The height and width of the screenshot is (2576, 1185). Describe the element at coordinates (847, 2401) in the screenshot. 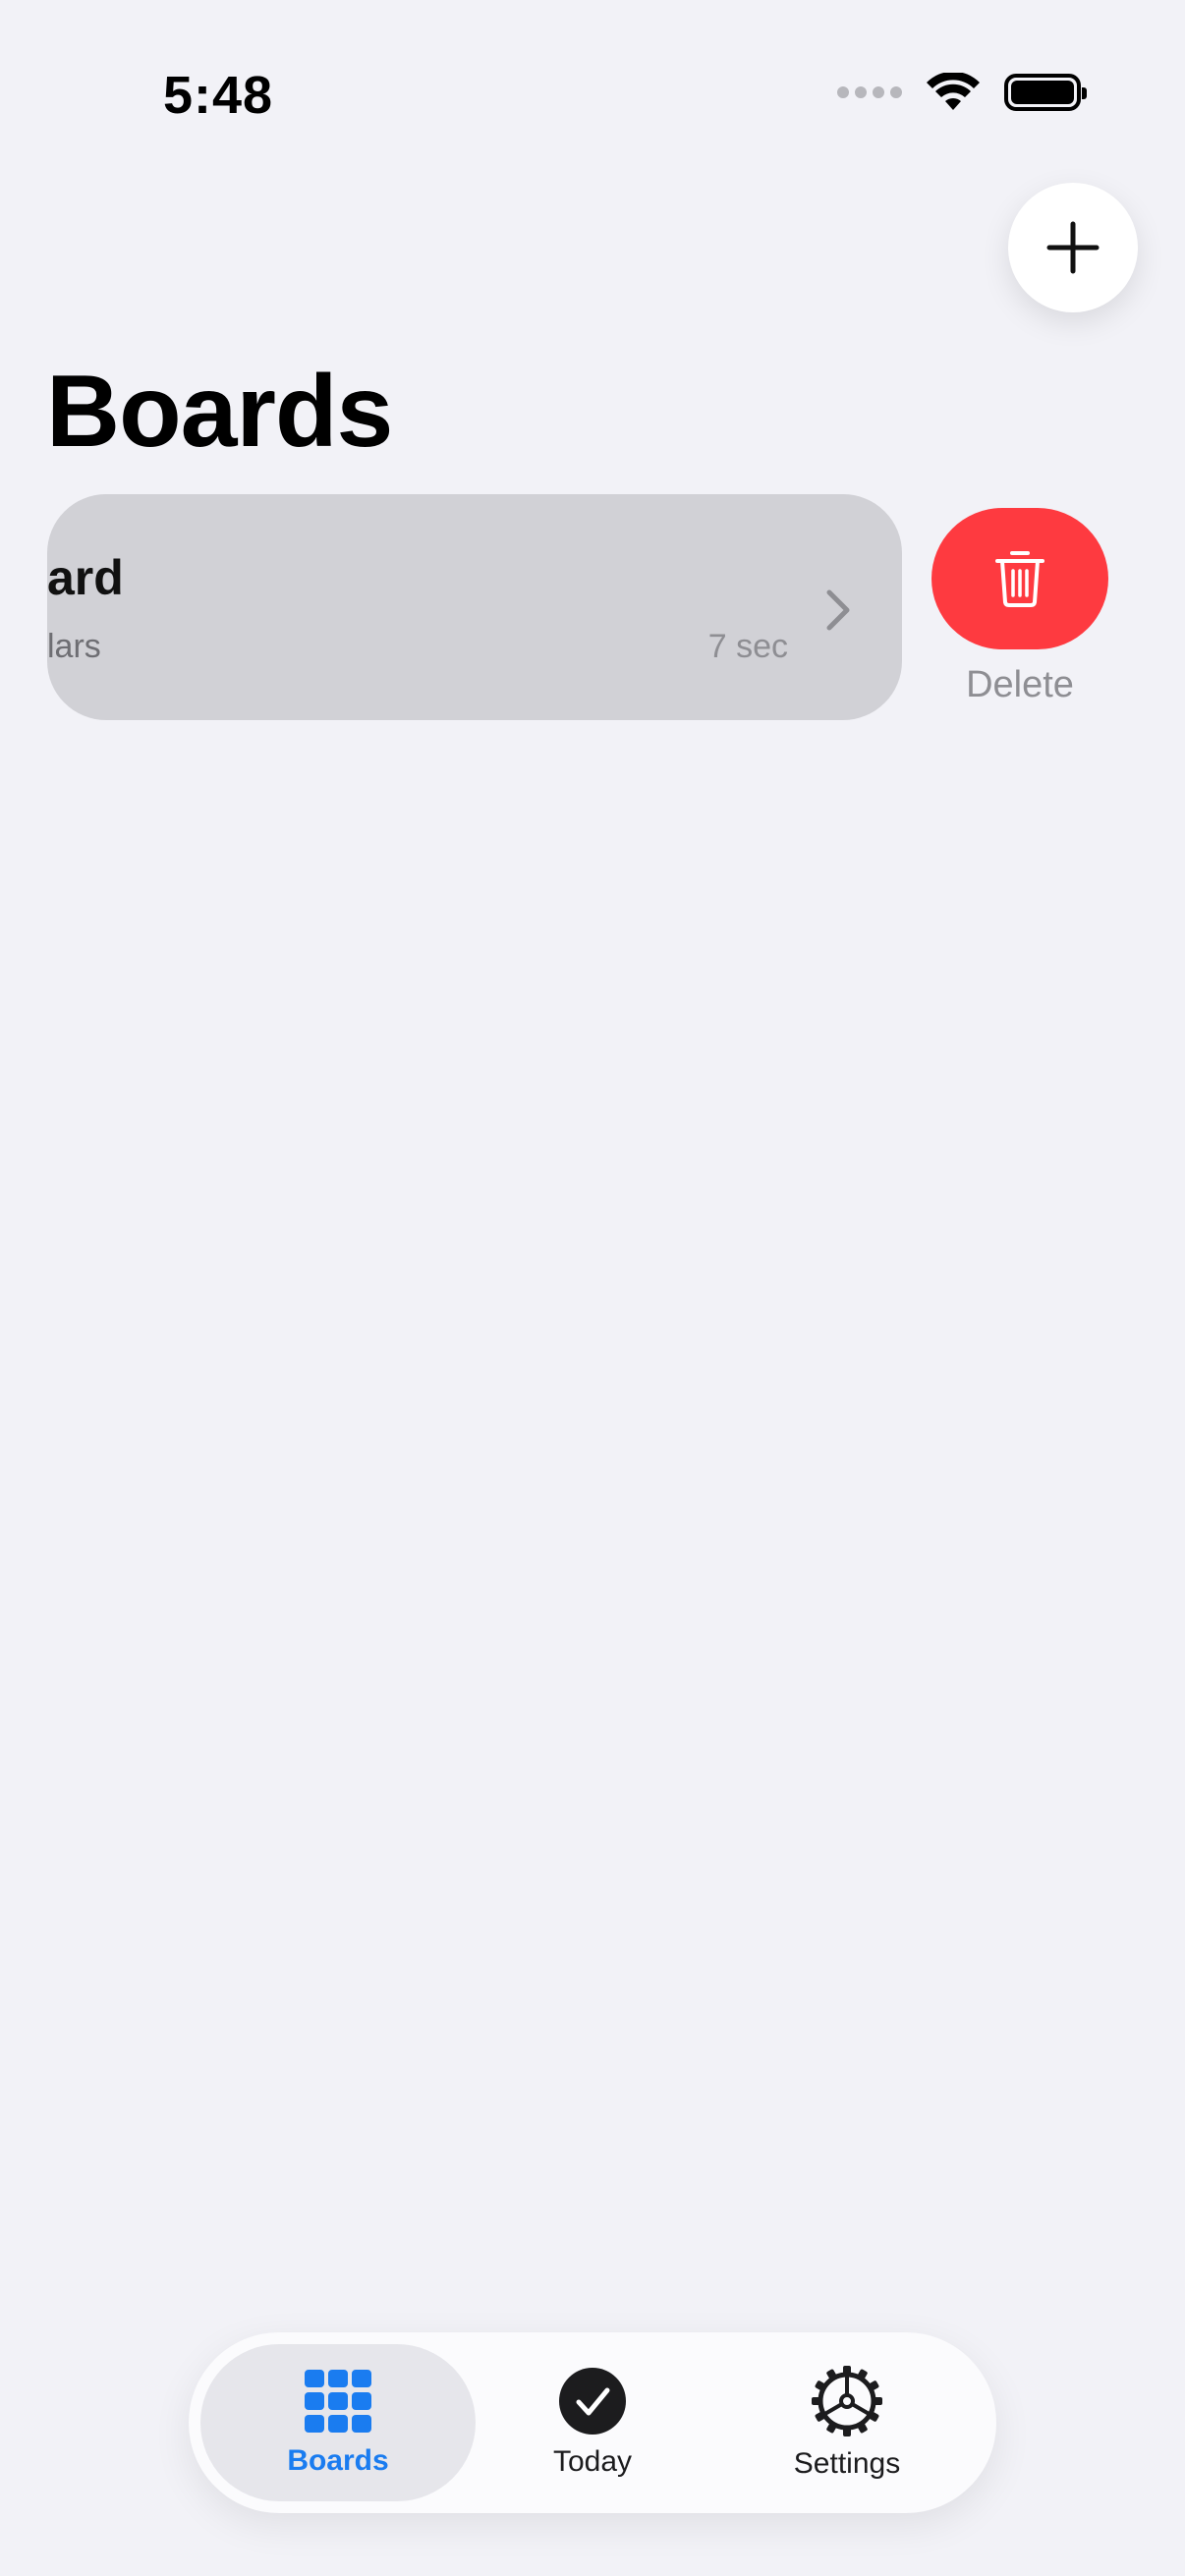

I see `gear-icon` at that location.